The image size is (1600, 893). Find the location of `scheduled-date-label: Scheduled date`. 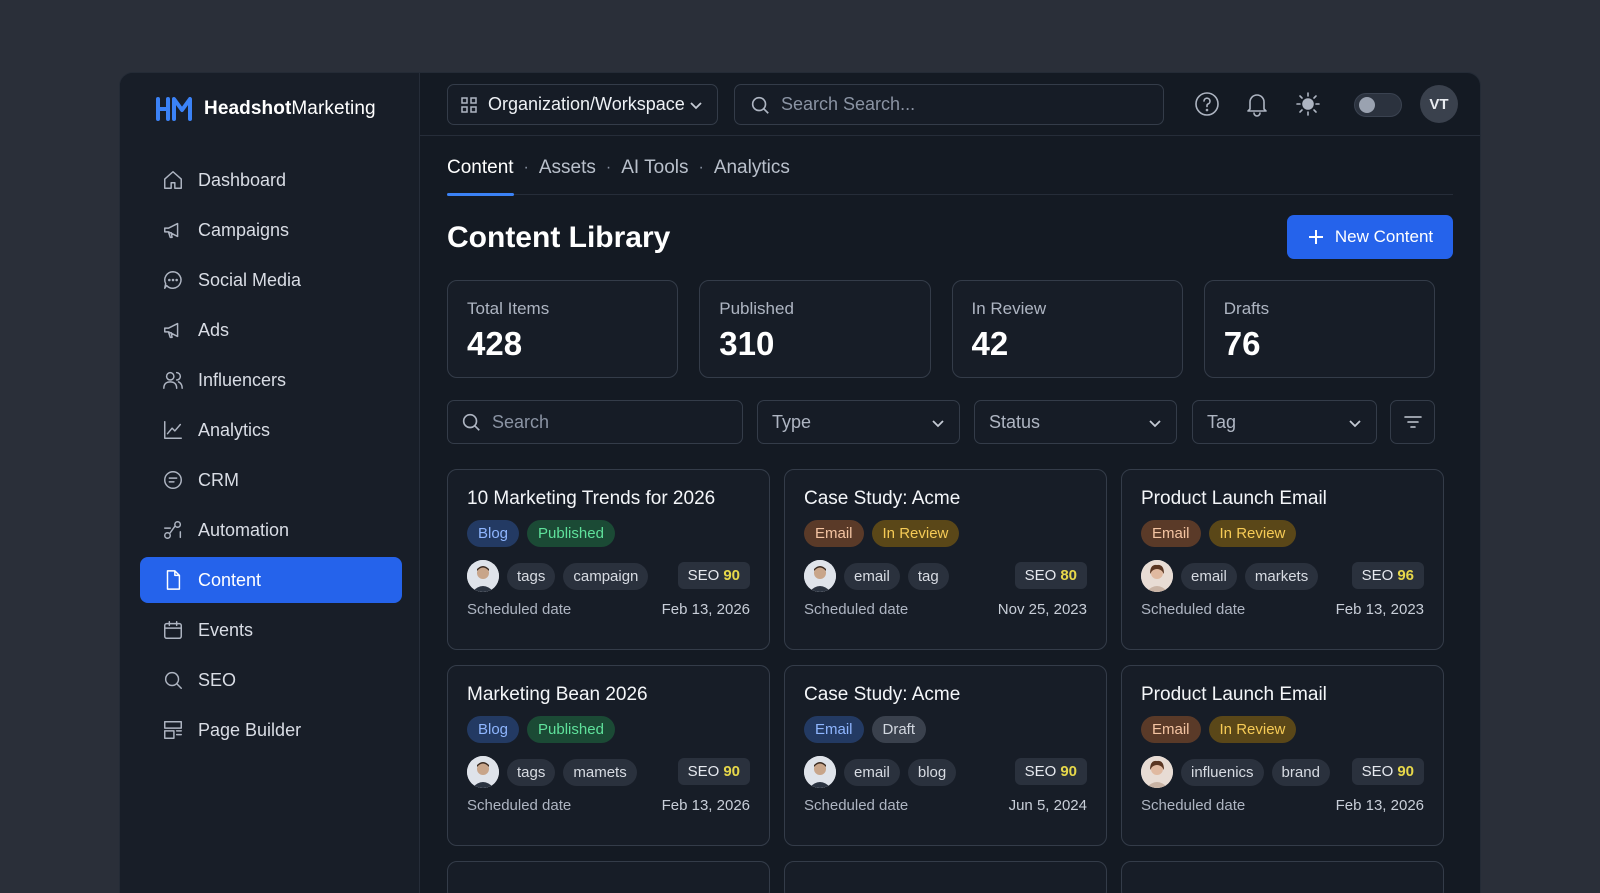

scheduled-date-label: Scheduled date is located at coordinates (519, 805).